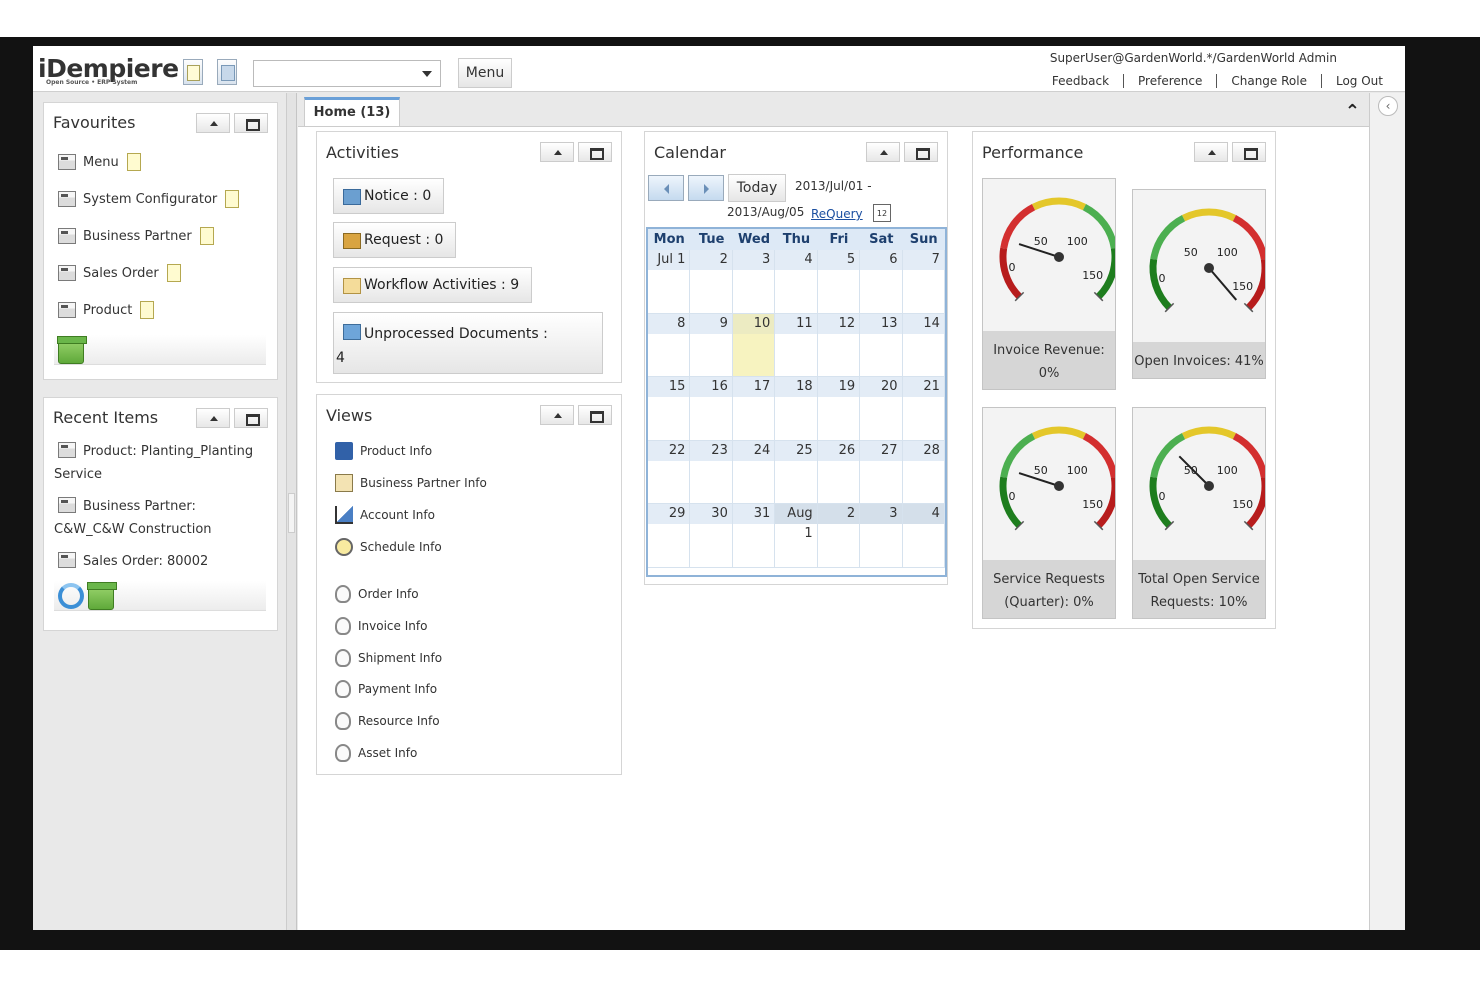 Image resolution: width=1480 pixels, height=987 pixels. What do you see at coordinates (395, 240) in the screenshot?
I see `request-button: Request : 0` at bounding box center [395, 240].